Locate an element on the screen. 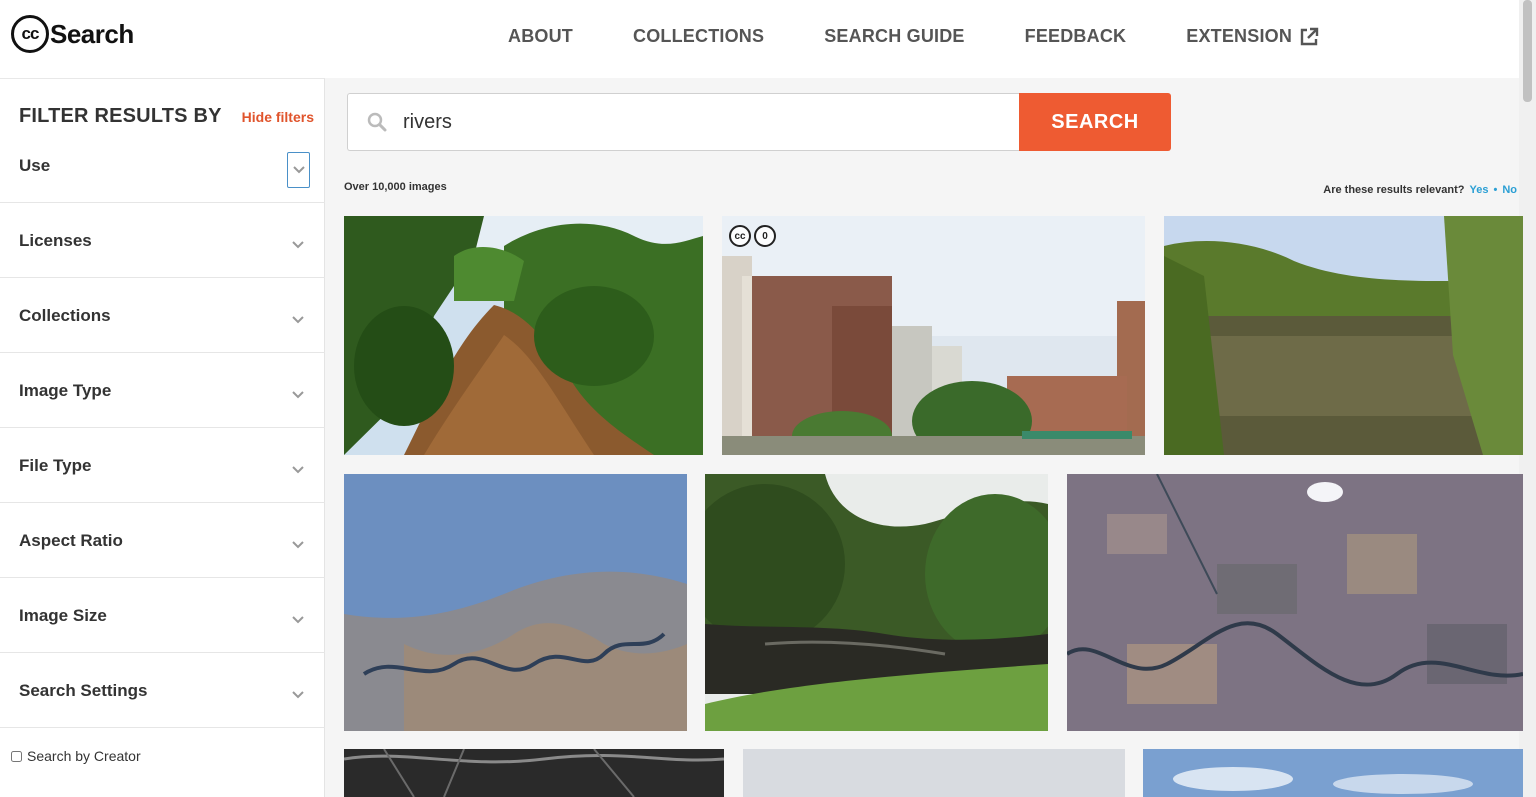 The height and width of the screenshot is (797, 1536). scrollbar-thumb is located at coordinates (1527, 51).